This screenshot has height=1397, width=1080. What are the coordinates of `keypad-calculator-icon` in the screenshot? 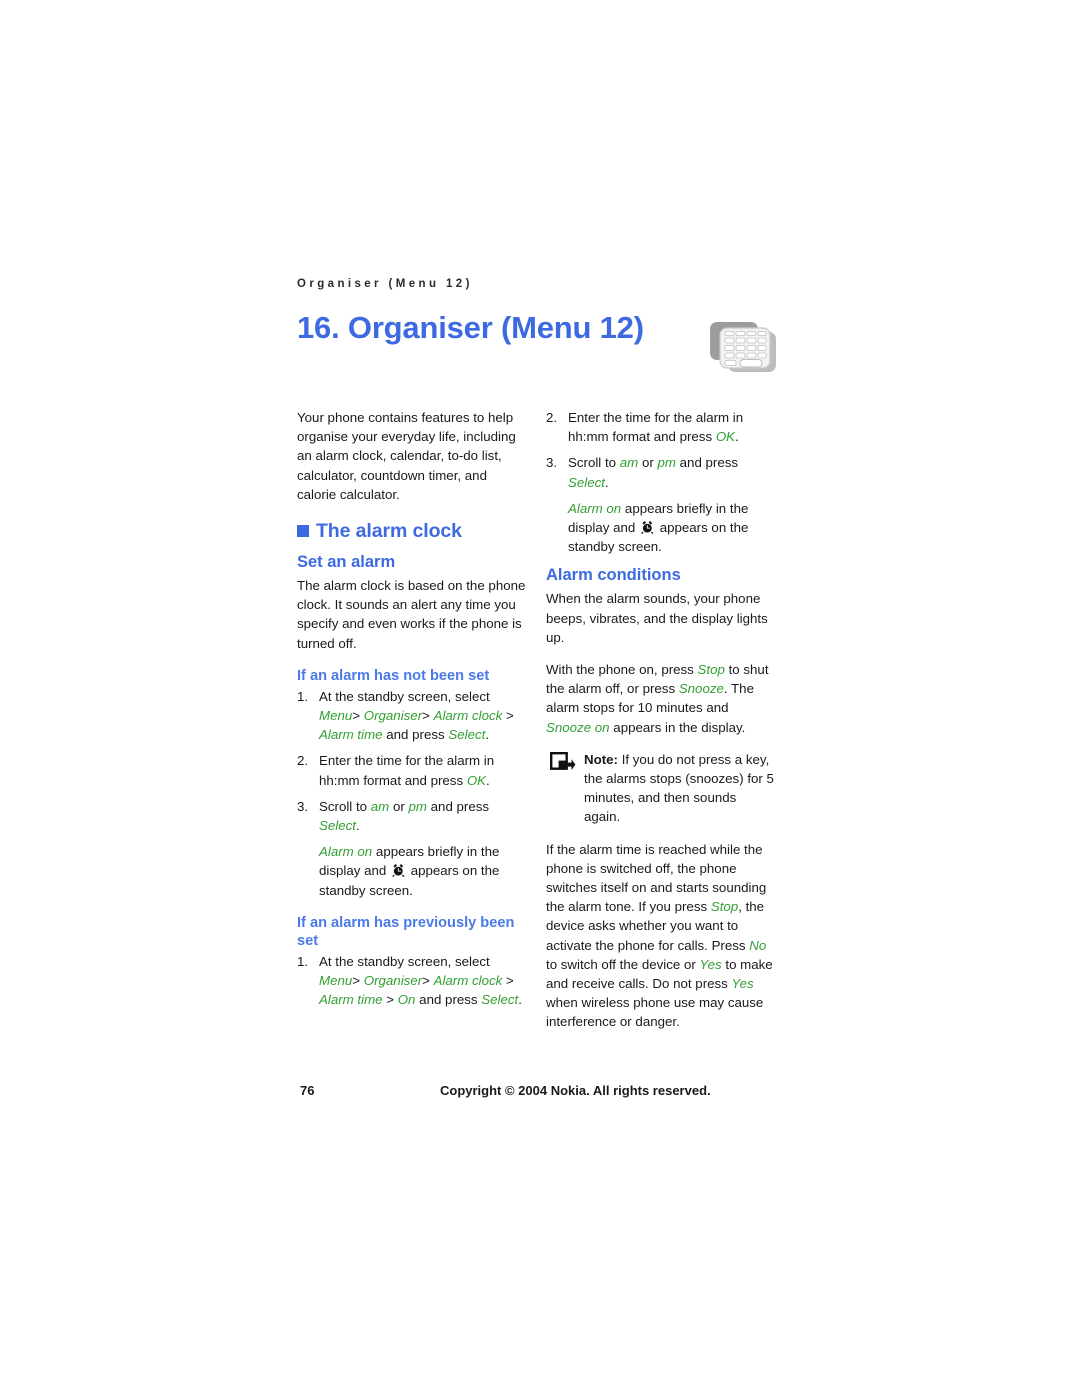 It's located at (743, 347).